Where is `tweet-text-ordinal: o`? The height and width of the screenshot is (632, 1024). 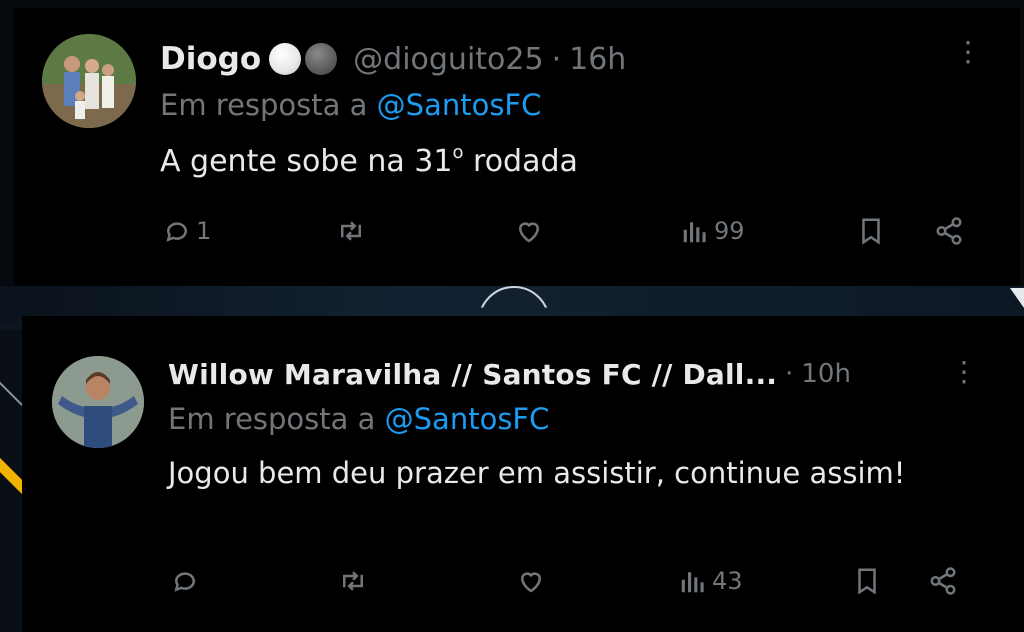
tweet-text-ordinal: o is located at coordinates (458, 152).